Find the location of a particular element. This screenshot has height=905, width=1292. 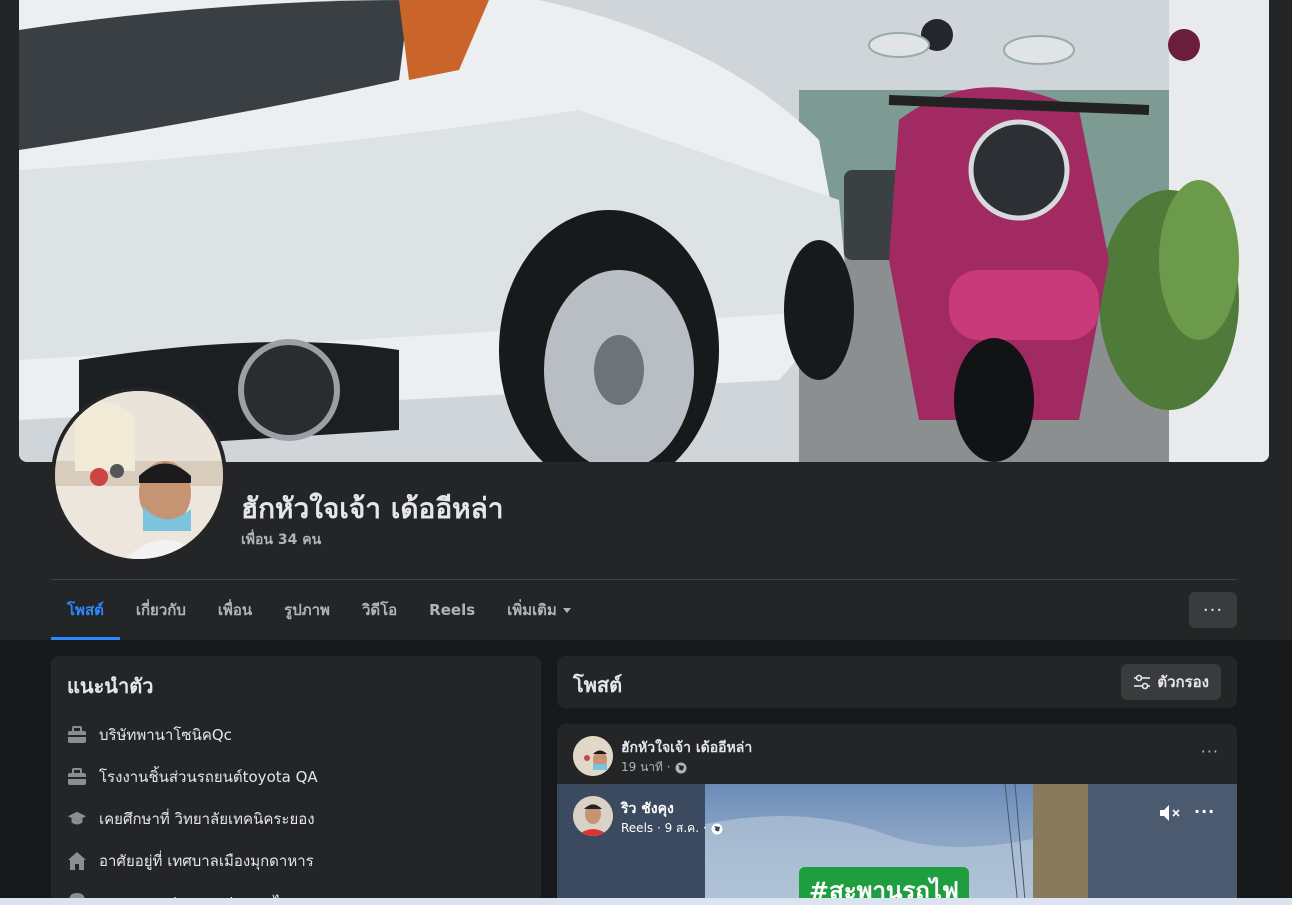

profile-avatar is located at coordinates (139, 475).